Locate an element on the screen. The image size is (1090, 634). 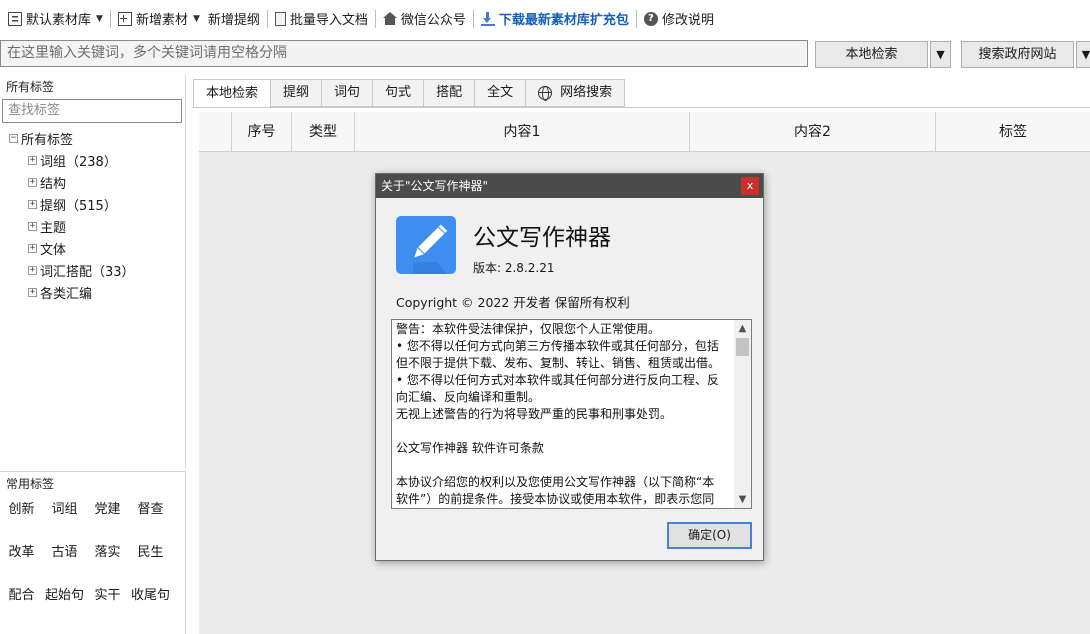
change-log-button: ? 修改说明 is located at coordinates (679, 19).